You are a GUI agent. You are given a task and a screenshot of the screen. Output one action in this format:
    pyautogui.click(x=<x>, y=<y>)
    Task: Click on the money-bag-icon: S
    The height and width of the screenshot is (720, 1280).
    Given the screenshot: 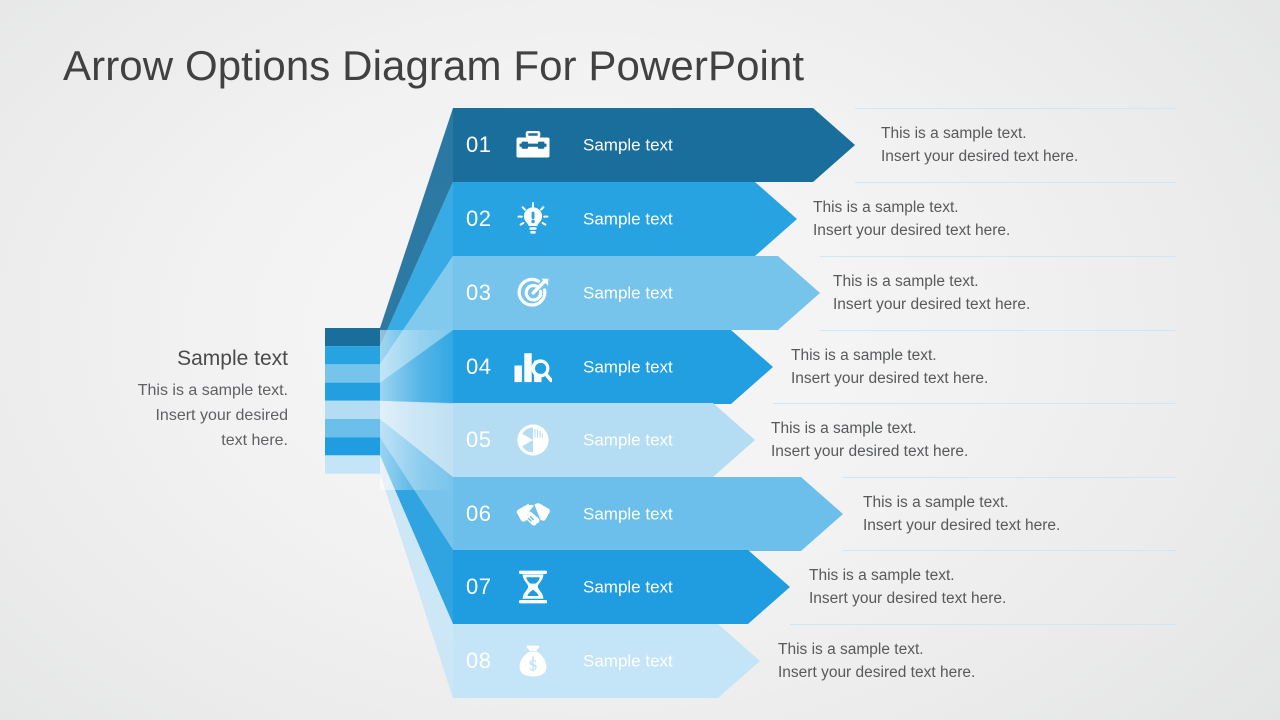 What is the action you would take?
    pyautogui.click(x=533, y=661)
    